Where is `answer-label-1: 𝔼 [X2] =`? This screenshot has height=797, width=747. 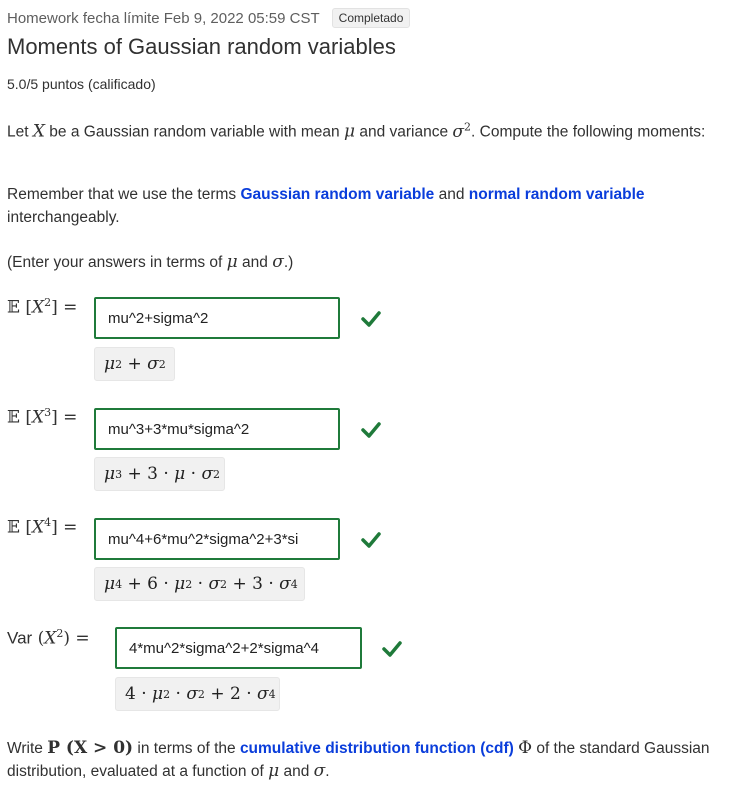 answer-label-1: 𝔼 [X2] = is located at coordinates (42, 307).